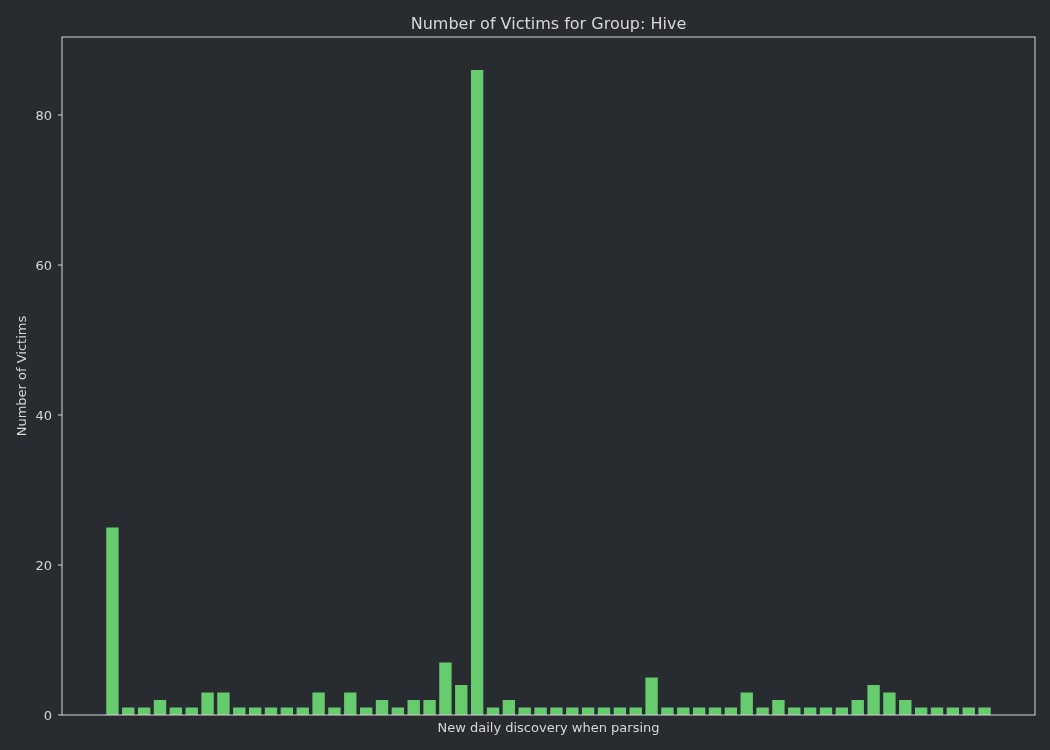 Image resolution: width=1050 pixels, height=750 pixels. Describe the element at coordinates (548, 727) in the screenshot. I see `x-axis-label: New daily discovery when parsing` at that location.